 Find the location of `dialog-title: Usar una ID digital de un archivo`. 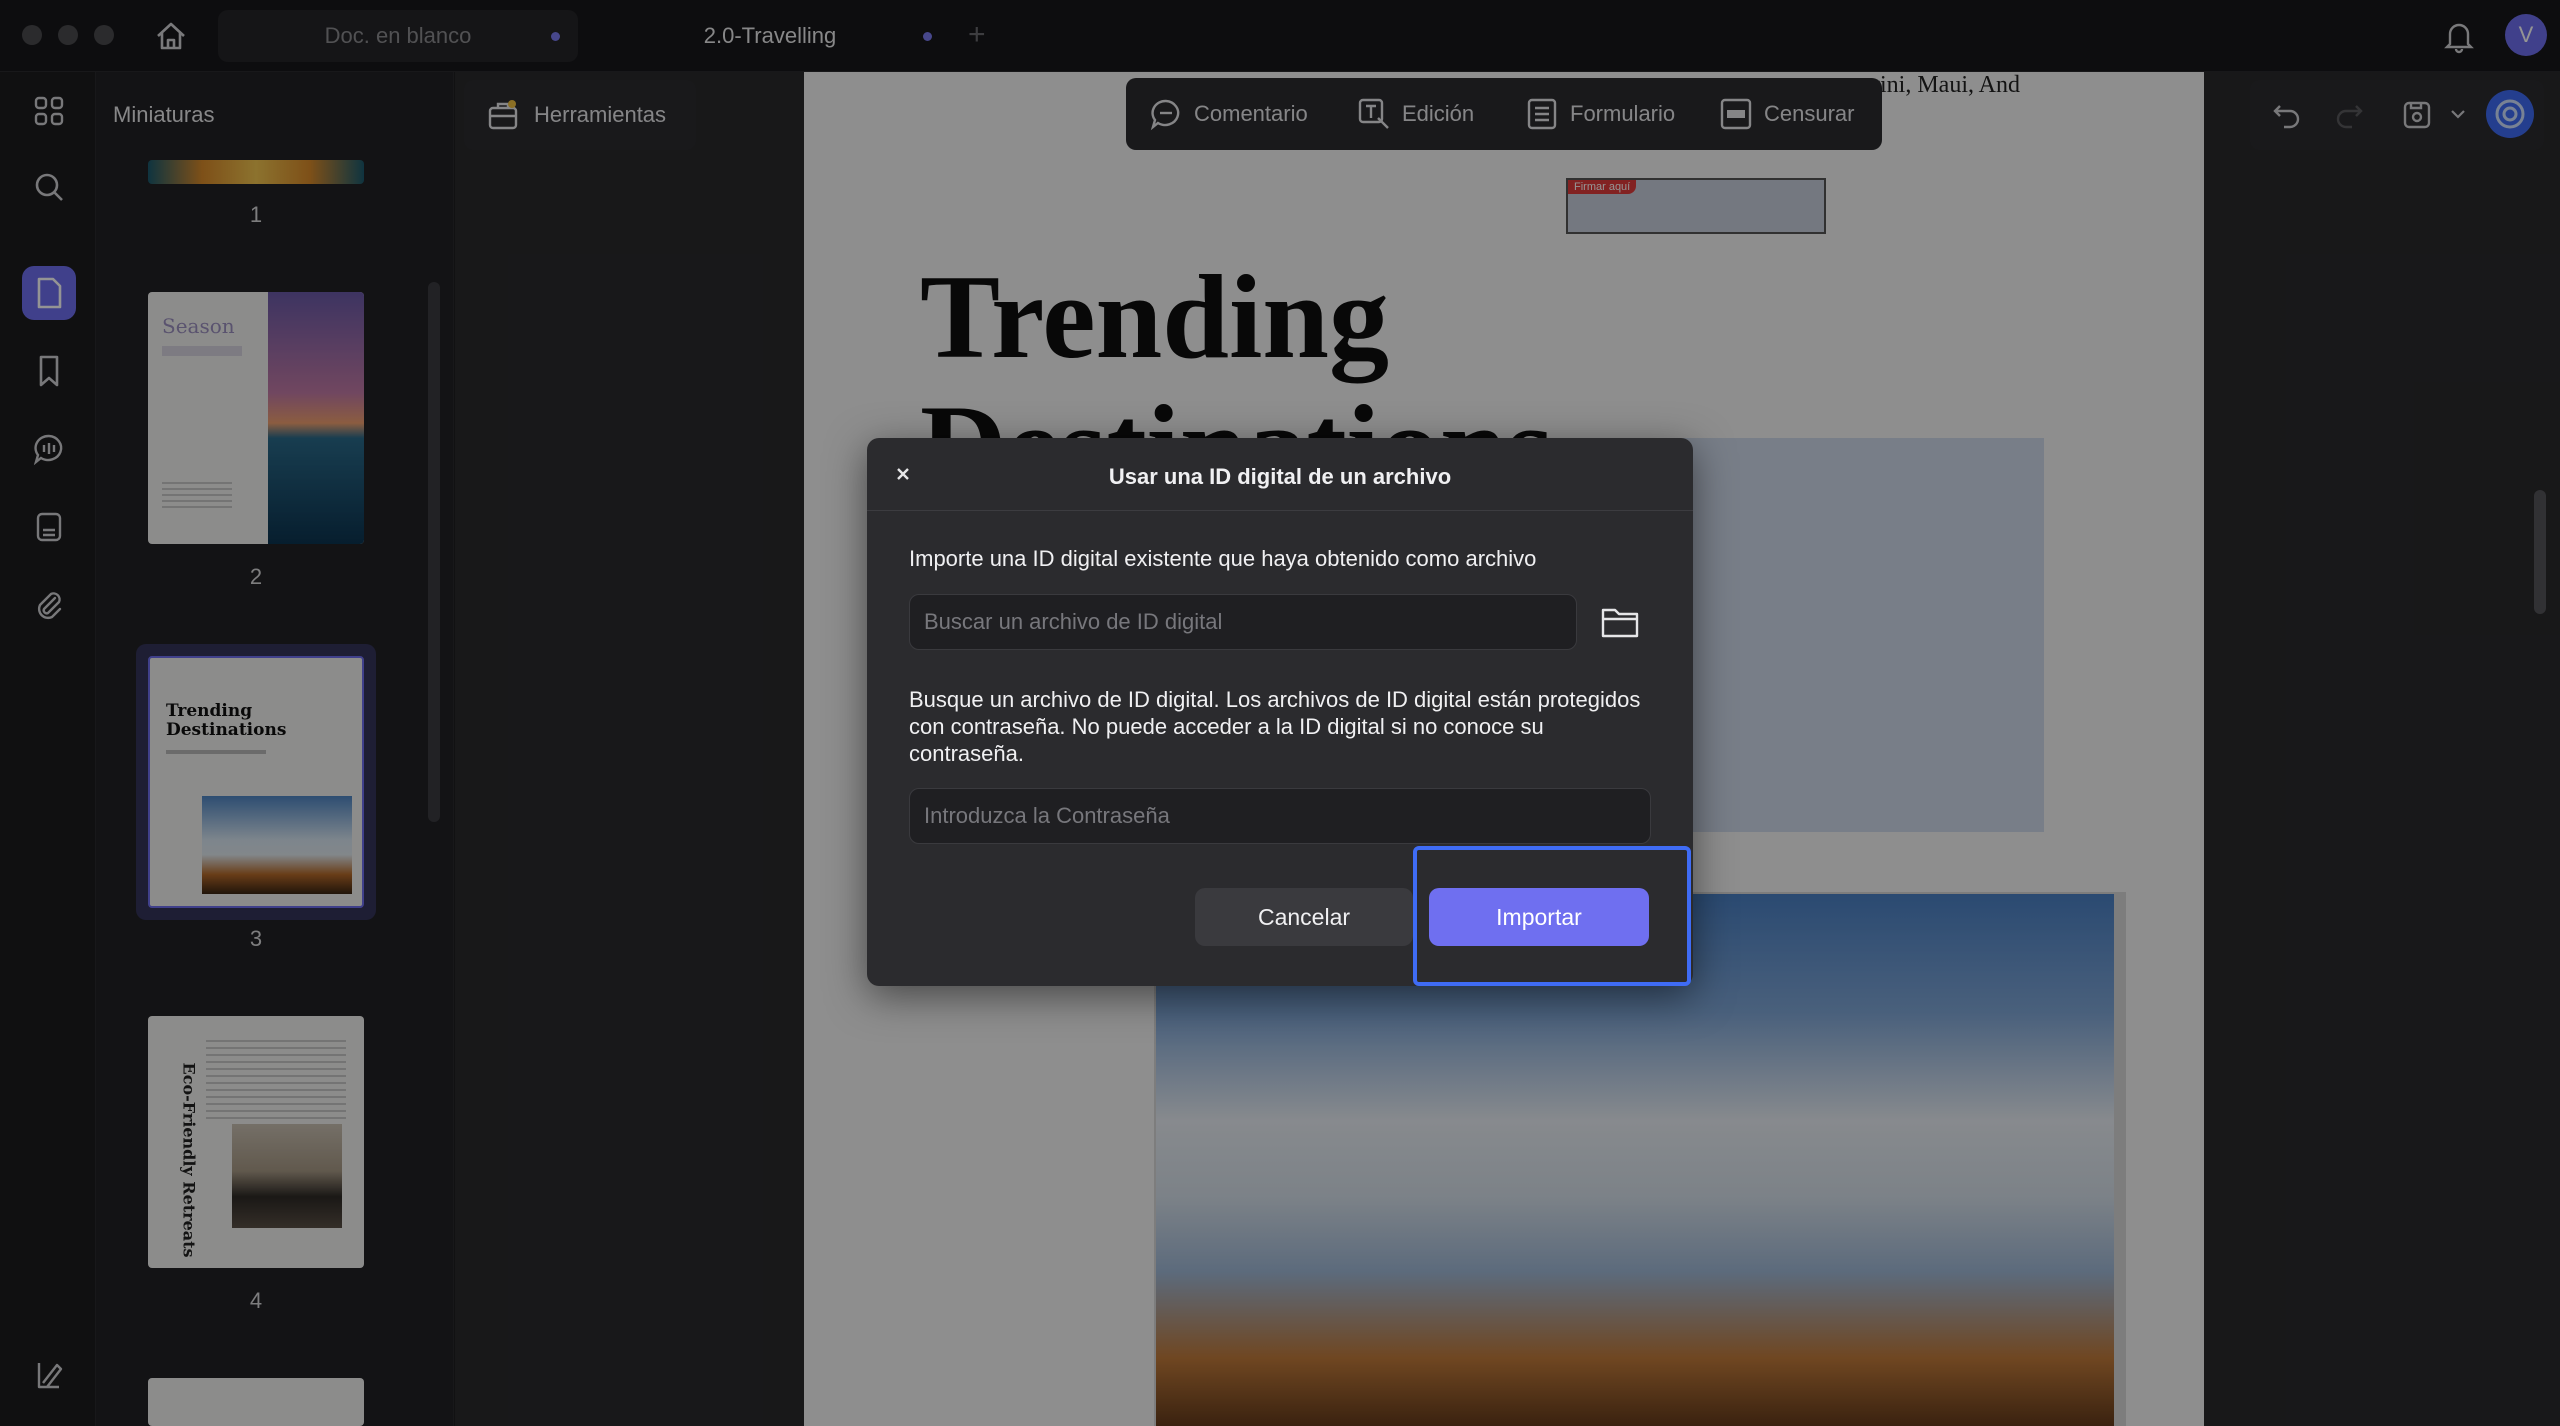

dialog-title: Usar una ID digital de un archivo is located at coordinates (1280, 476).